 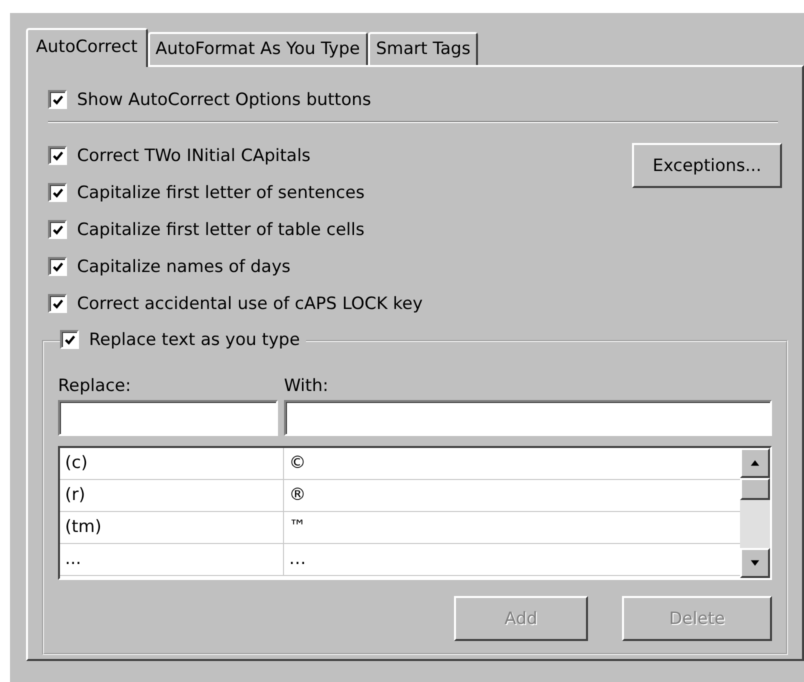 What do you see at coordinates (307, 386) in the screenshot?
I see `field-label: With:` at bounding box center [307, 386].